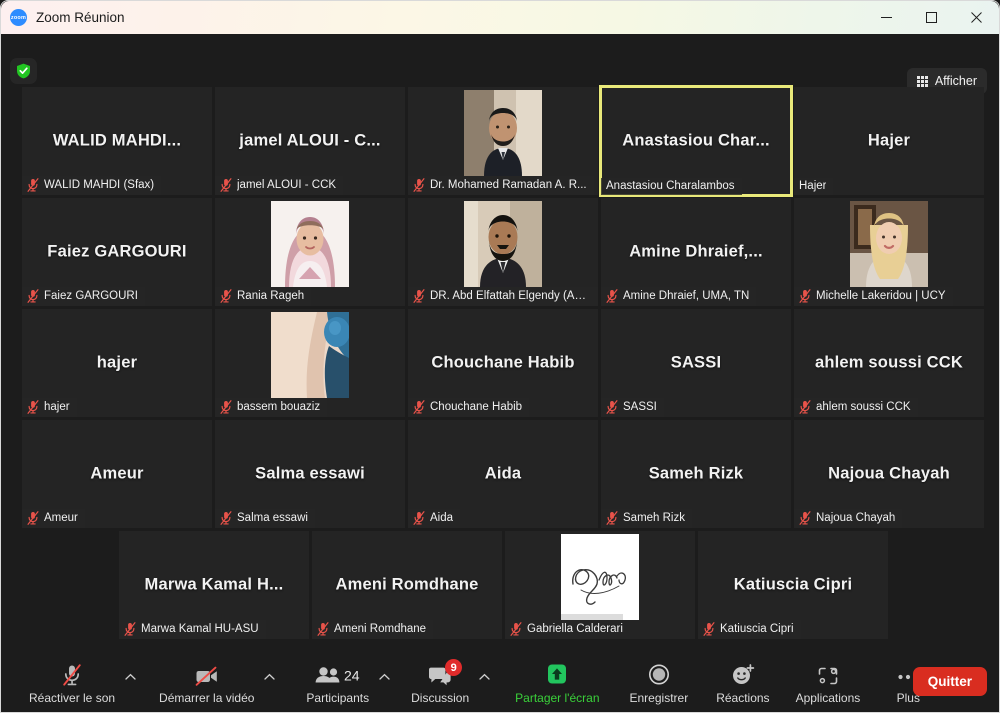 The height and width of the screenshot is (713, 1000). I want to click on participant-name-bar: SASSI, so click(632, 407).